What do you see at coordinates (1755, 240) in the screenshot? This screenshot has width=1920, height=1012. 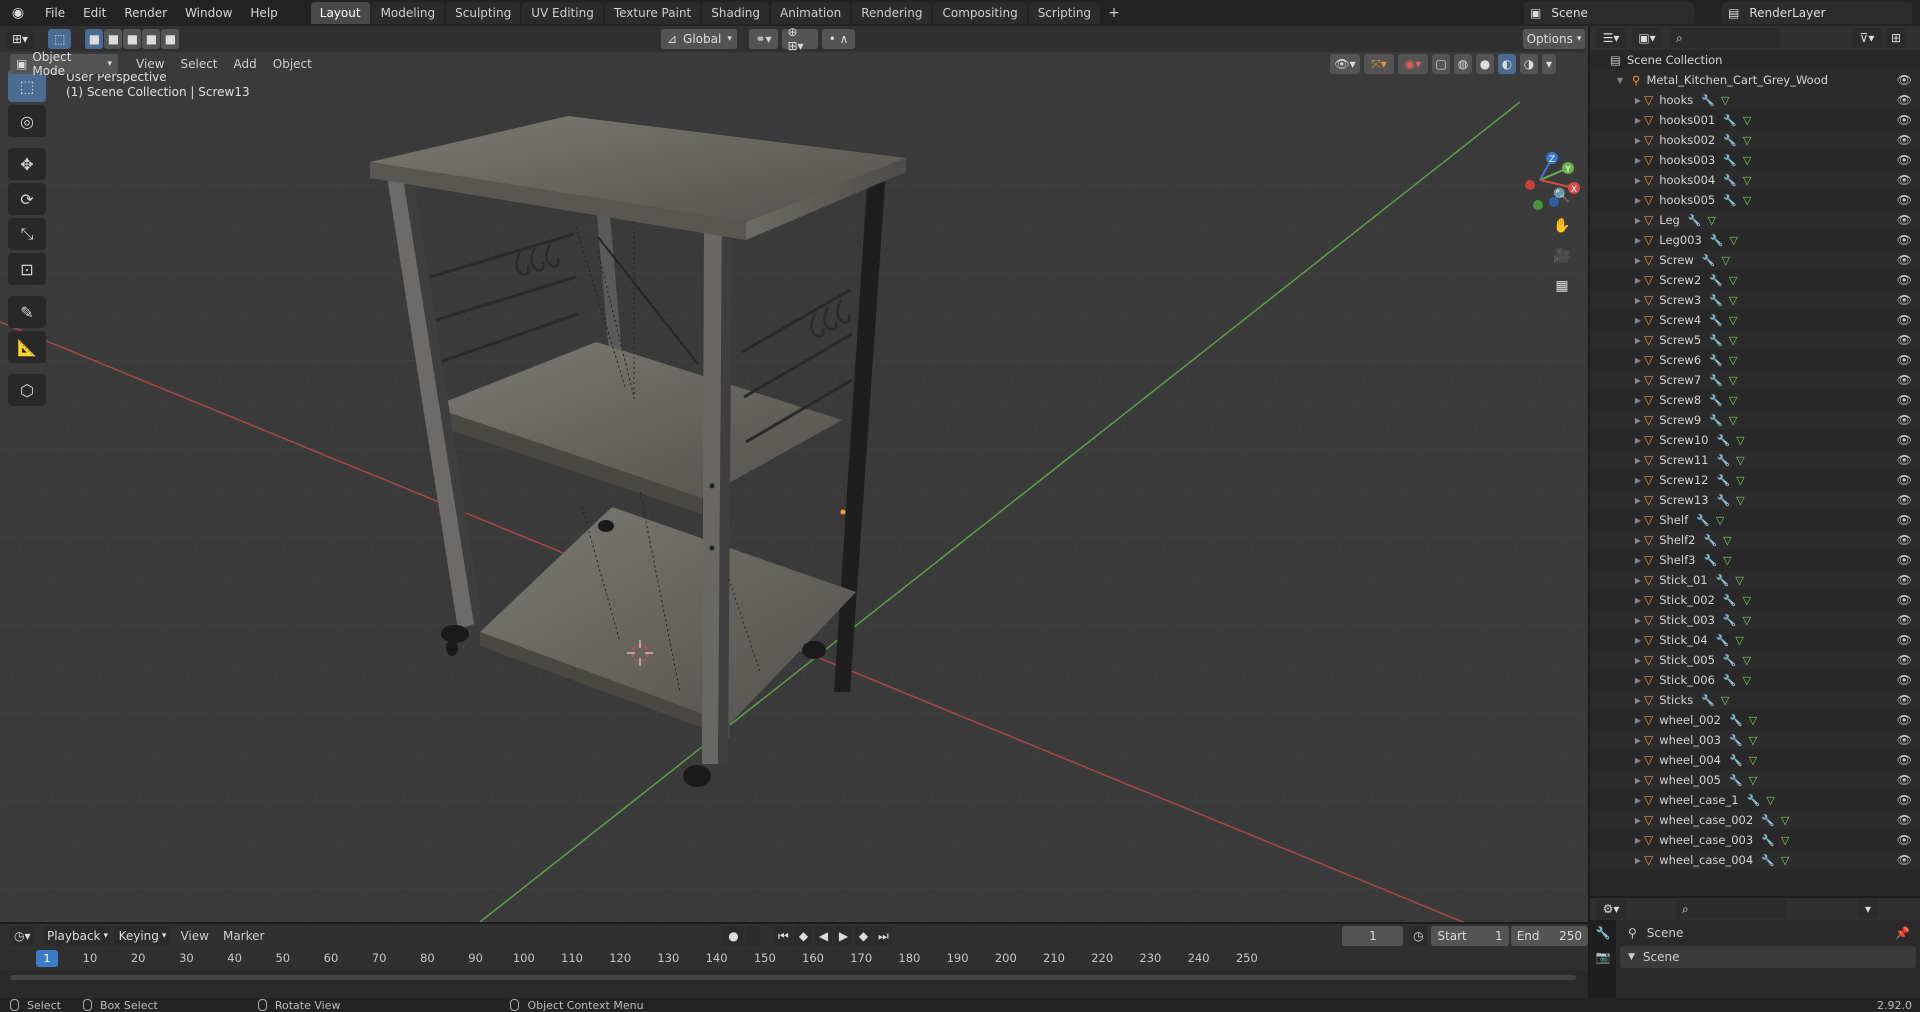 I see `outliner-item: ▶ ▽ Leg003 🔧 ▽ 👁` at bounding box center [1755, 240].